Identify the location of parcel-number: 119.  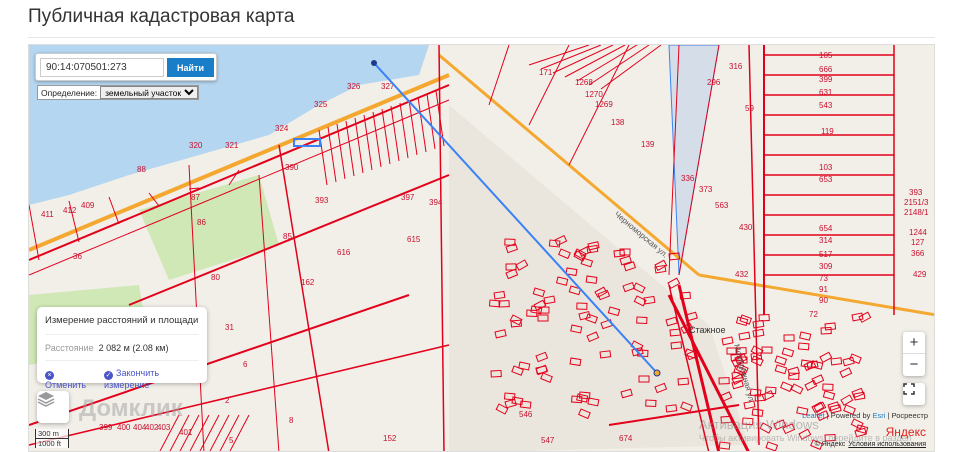
(827, 131).